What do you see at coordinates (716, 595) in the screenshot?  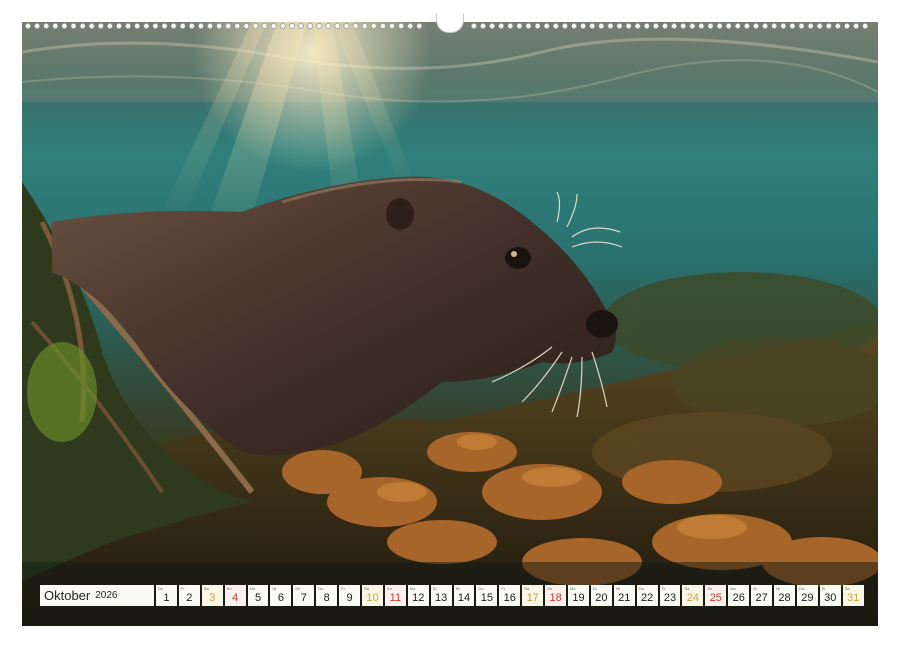 I see `calendar-day-cell: So 25` at bounding box center [716, 595].